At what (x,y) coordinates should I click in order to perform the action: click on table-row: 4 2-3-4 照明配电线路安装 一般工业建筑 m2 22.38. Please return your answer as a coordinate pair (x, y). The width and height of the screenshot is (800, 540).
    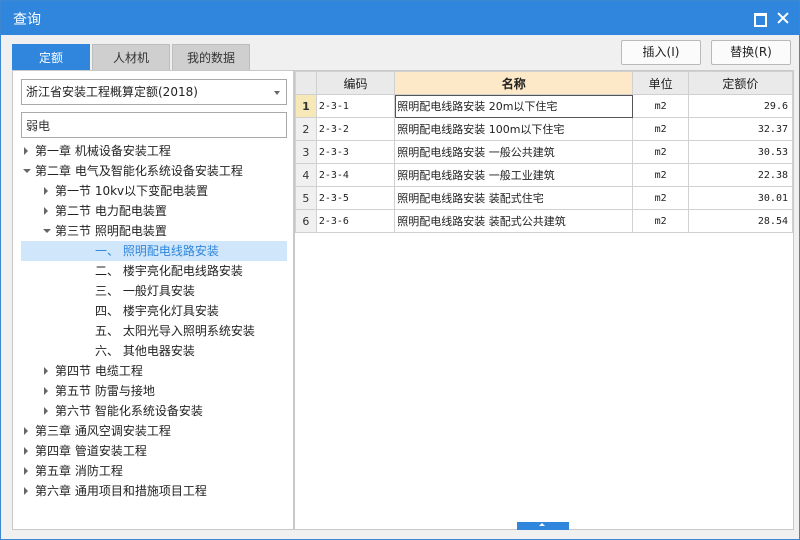
    Looking at the image, I should click on (544, 175).